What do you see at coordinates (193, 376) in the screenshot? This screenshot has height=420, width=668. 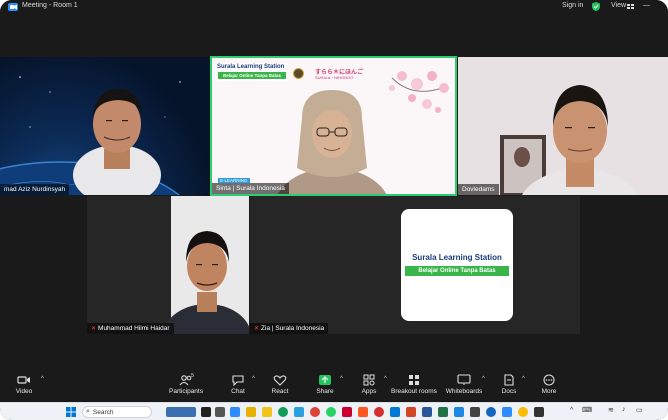 I see `participants-count: 5` at bounding box center [193, 376].